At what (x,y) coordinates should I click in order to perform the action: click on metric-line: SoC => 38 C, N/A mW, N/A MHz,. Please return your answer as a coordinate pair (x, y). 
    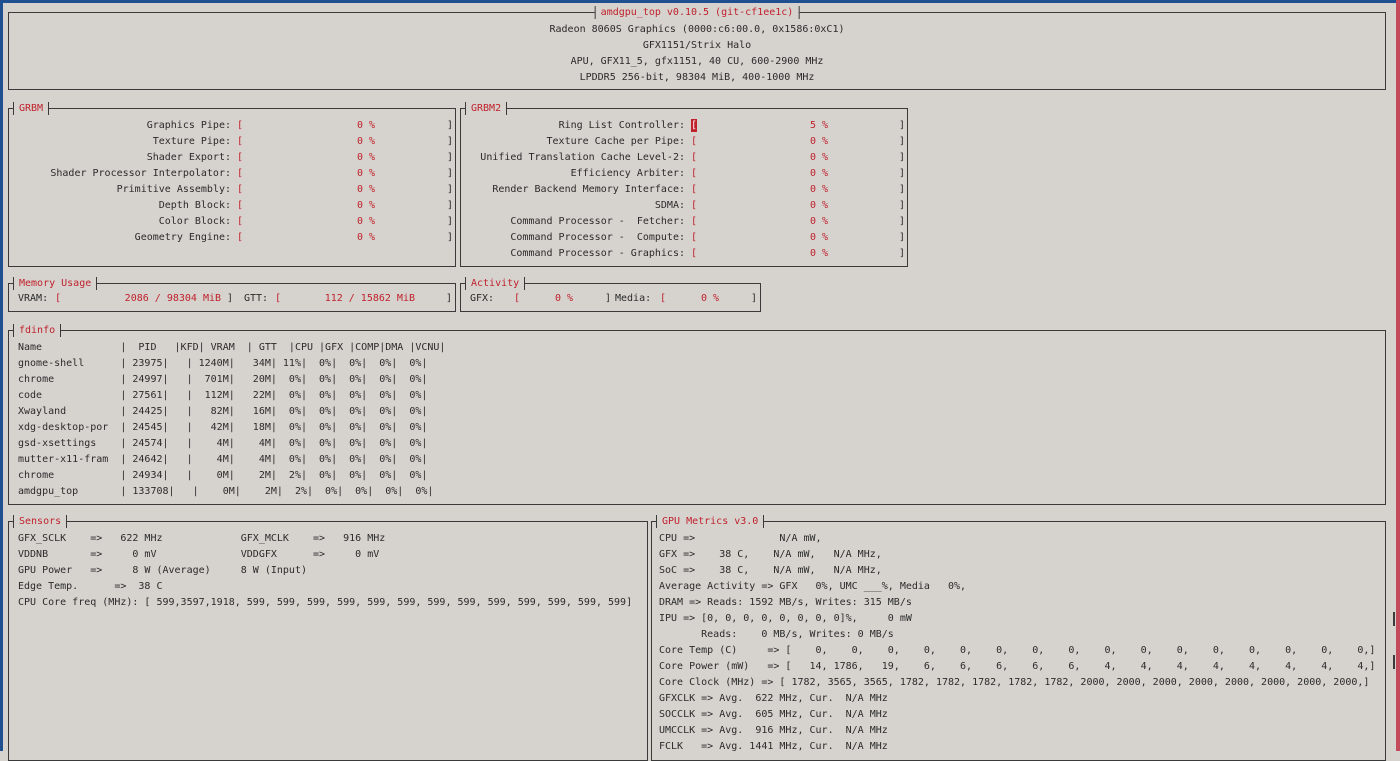
    Looking at the image, I should click on (770, 570).